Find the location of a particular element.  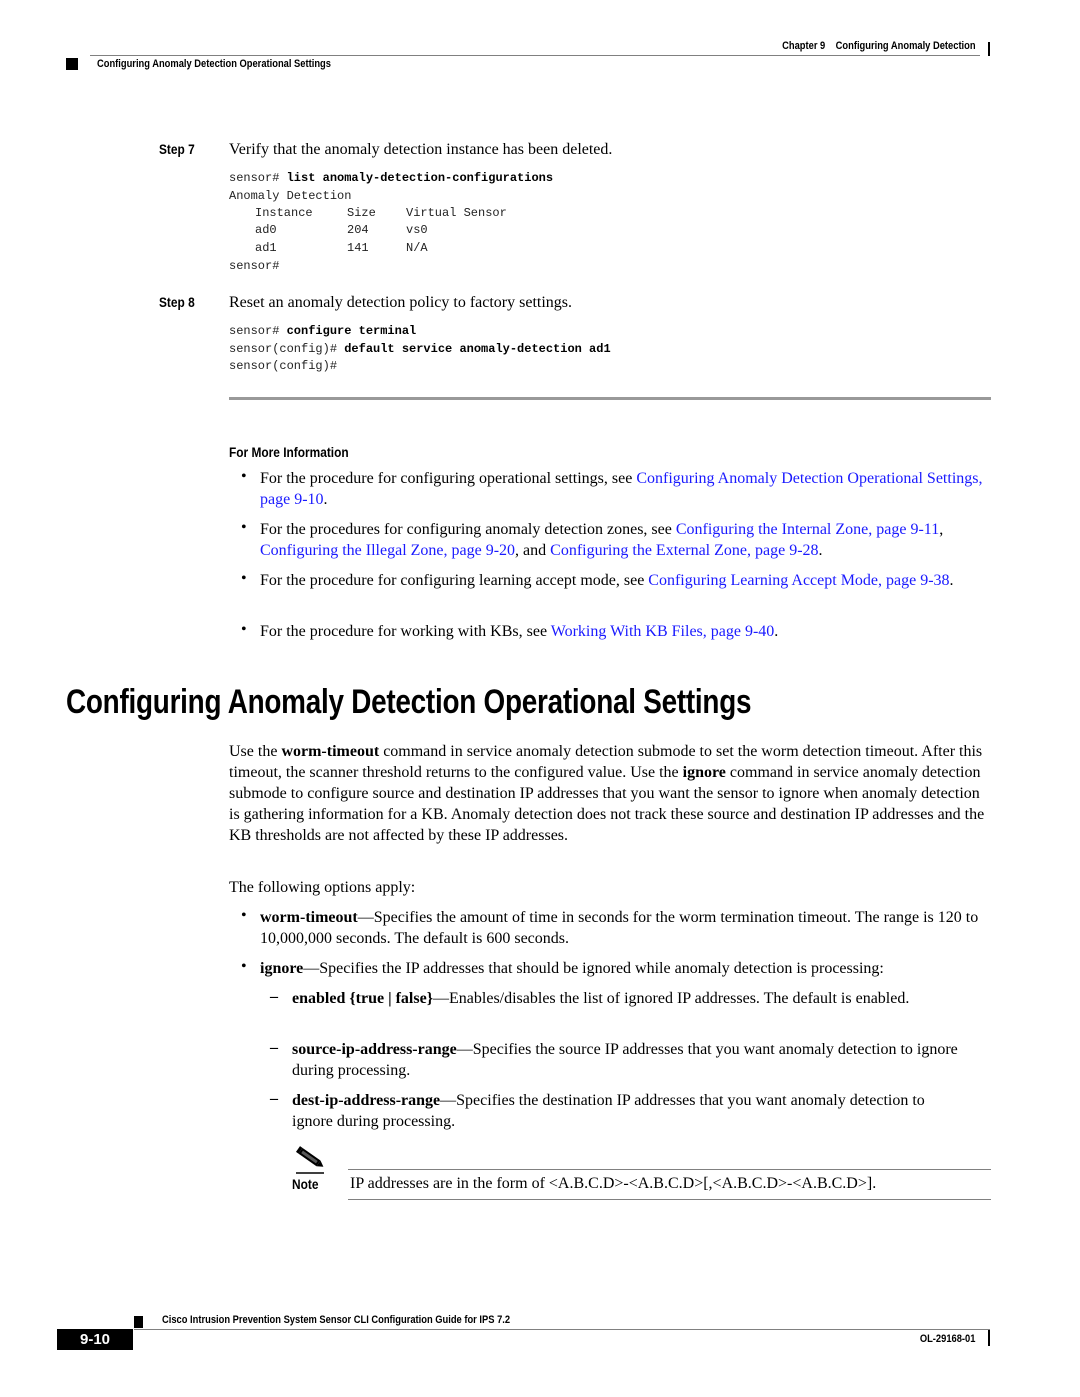

text: Use the is located at coordinates (255, 751).